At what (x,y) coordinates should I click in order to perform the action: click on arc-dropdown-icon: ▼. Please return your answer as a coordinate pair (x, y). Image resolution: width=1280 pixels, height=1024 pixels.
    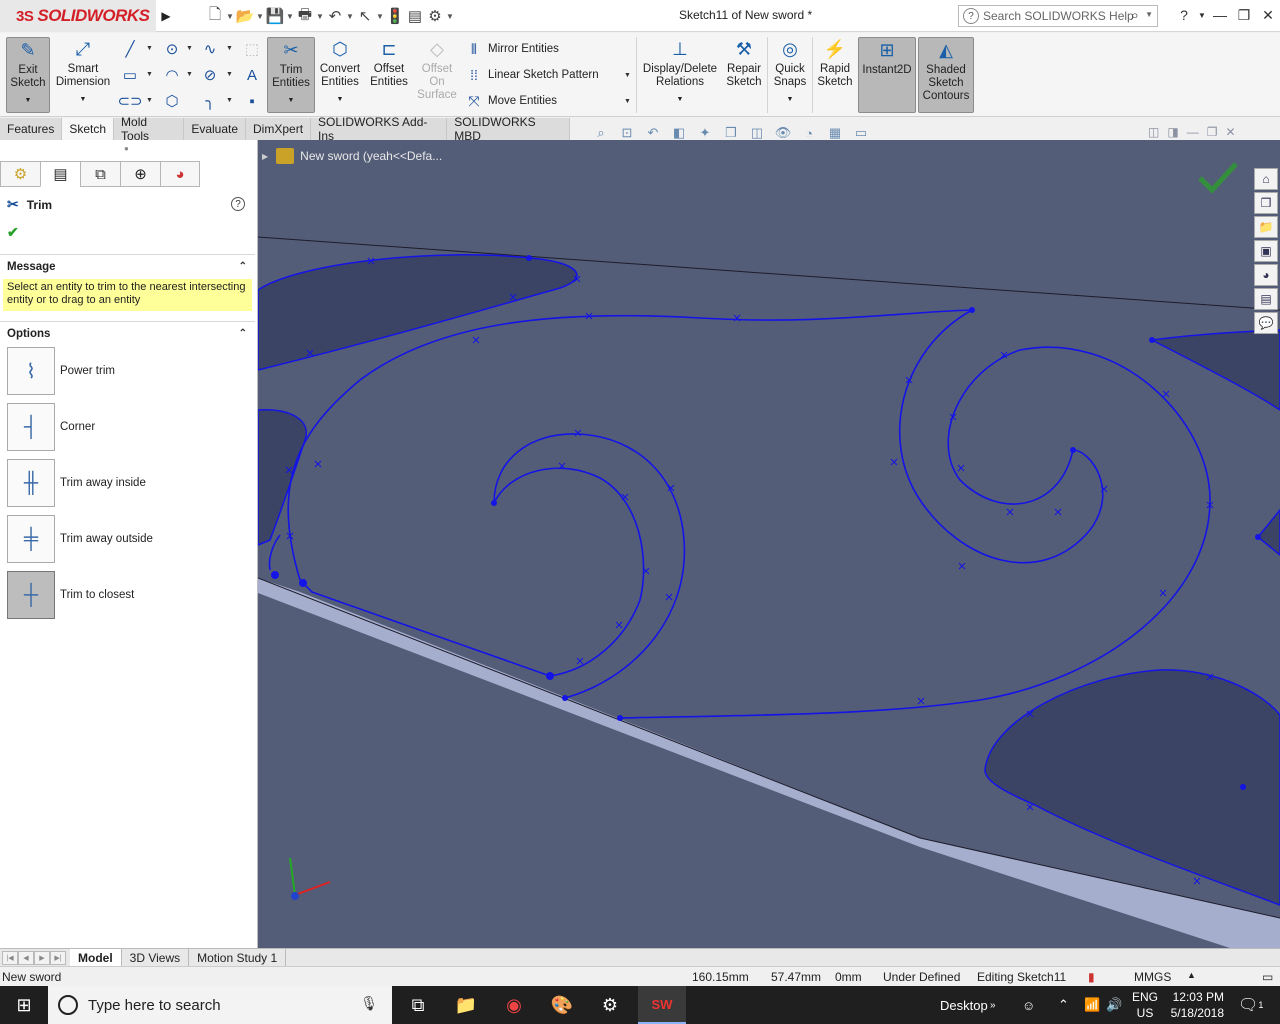
    Looking at the image, I should click on (189, 74).